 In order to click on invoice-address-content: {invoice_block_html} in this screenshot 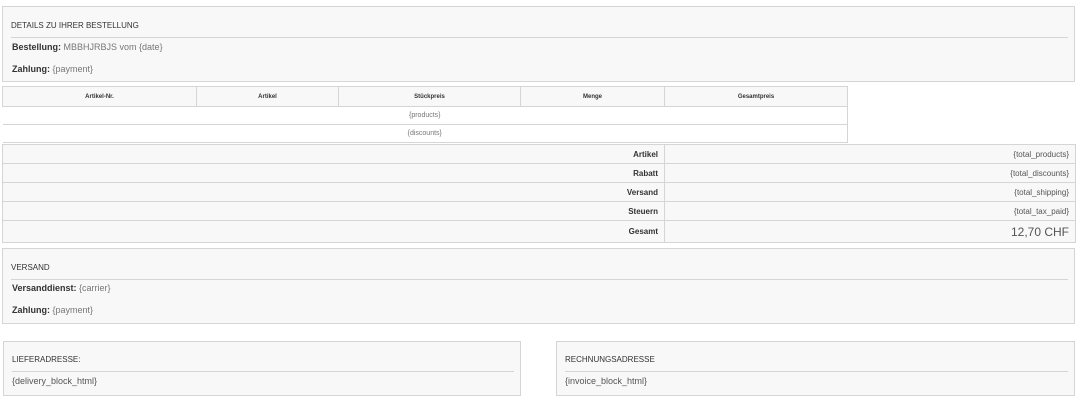, I will do `click(606, 381)`.